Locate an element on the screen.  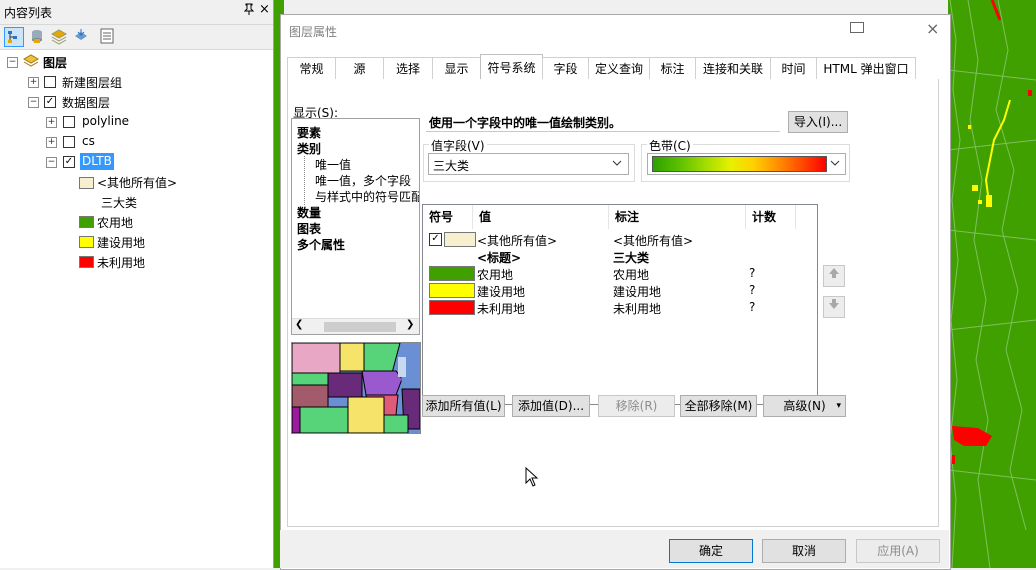
tab-selection: 选择 is located at coordinates (408, 68).